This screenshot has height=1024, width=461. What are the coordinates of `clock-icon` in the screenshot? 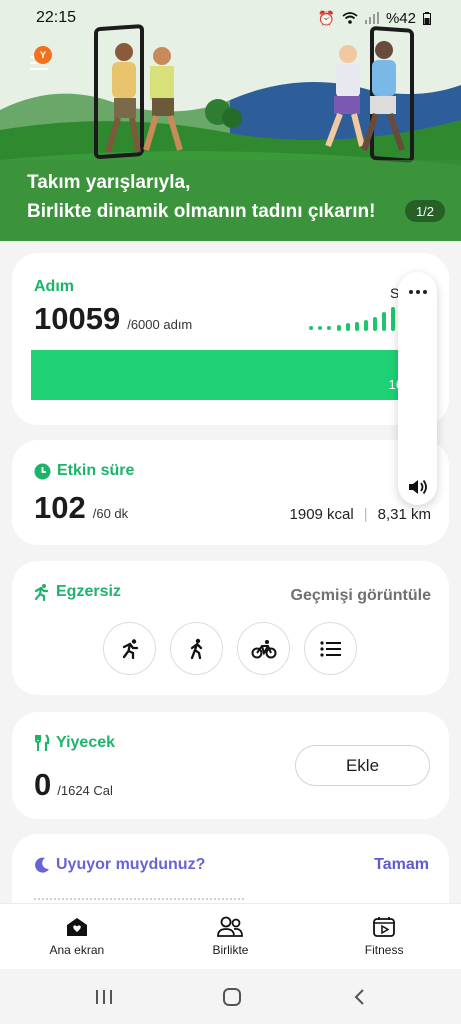 It's located at (42, 471).